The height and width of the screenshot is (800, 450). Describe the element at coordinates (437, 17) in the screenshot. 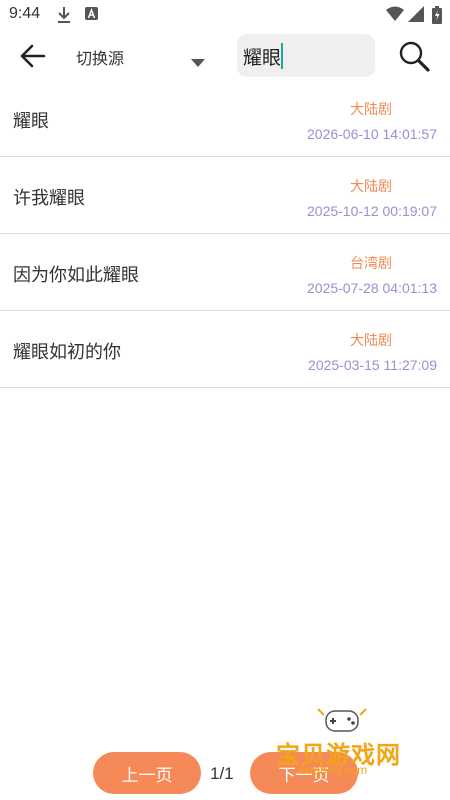

I see `battery-icon` at that location.